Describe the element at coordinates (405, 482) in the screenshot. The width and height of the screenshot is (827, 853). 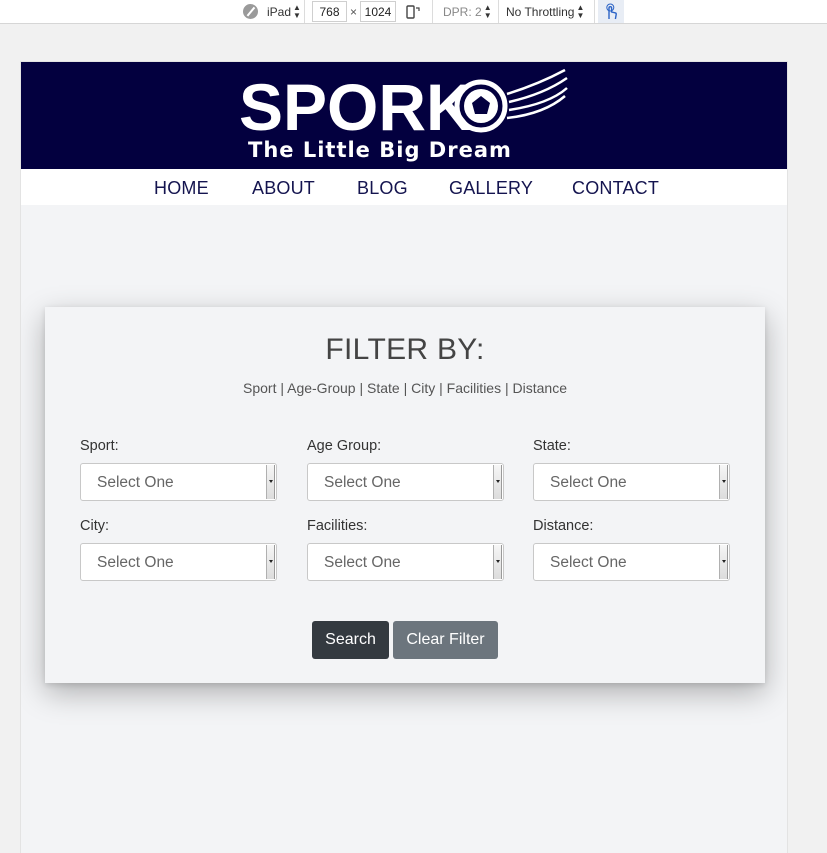
I see `age-group-select: Select One` at that location.